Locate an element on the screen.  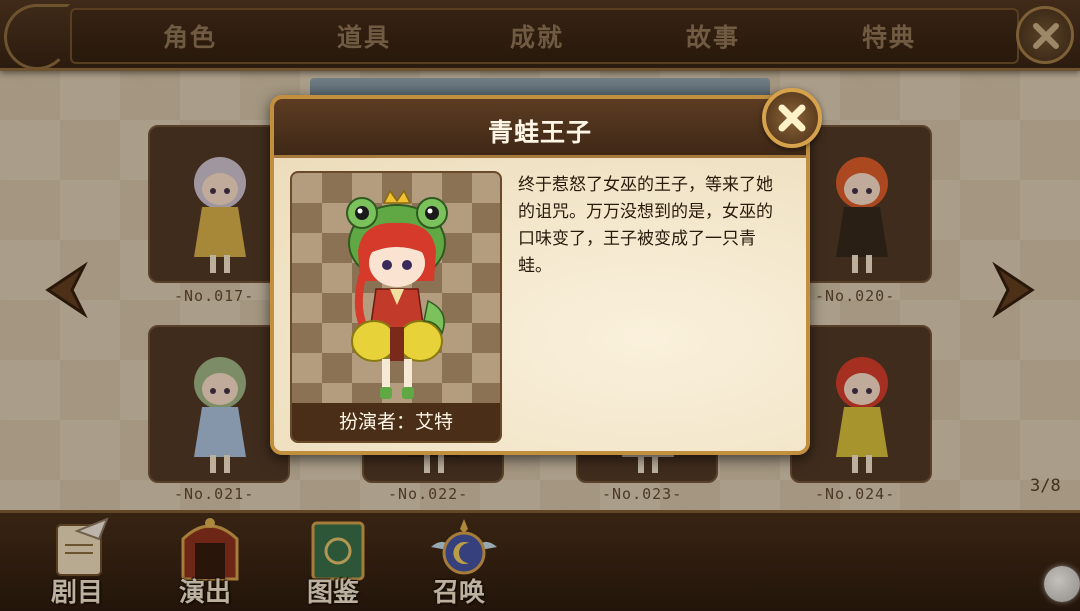
character-portrait: 扮演者：艾特 is located at coordinates (396, 307).